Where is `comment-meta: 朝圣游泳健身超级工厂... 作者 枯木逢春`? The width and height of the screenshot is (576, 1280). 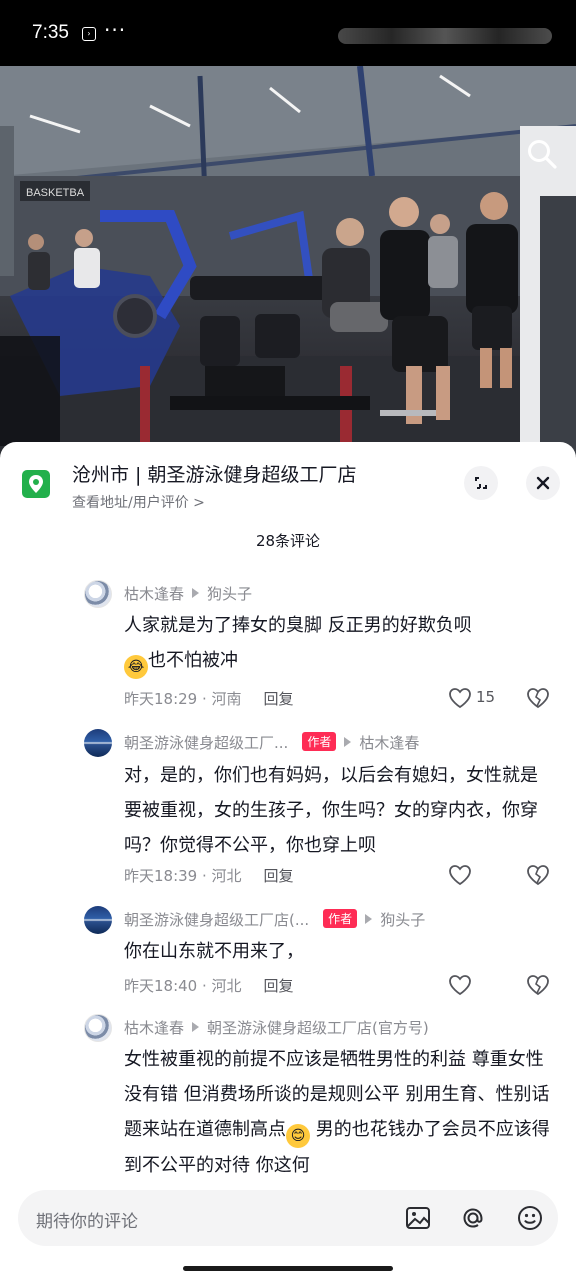 comment-meta: 朝圣游泳健身超级工厂... 作者 枯木逢春 is located at coordinates (271, 742).